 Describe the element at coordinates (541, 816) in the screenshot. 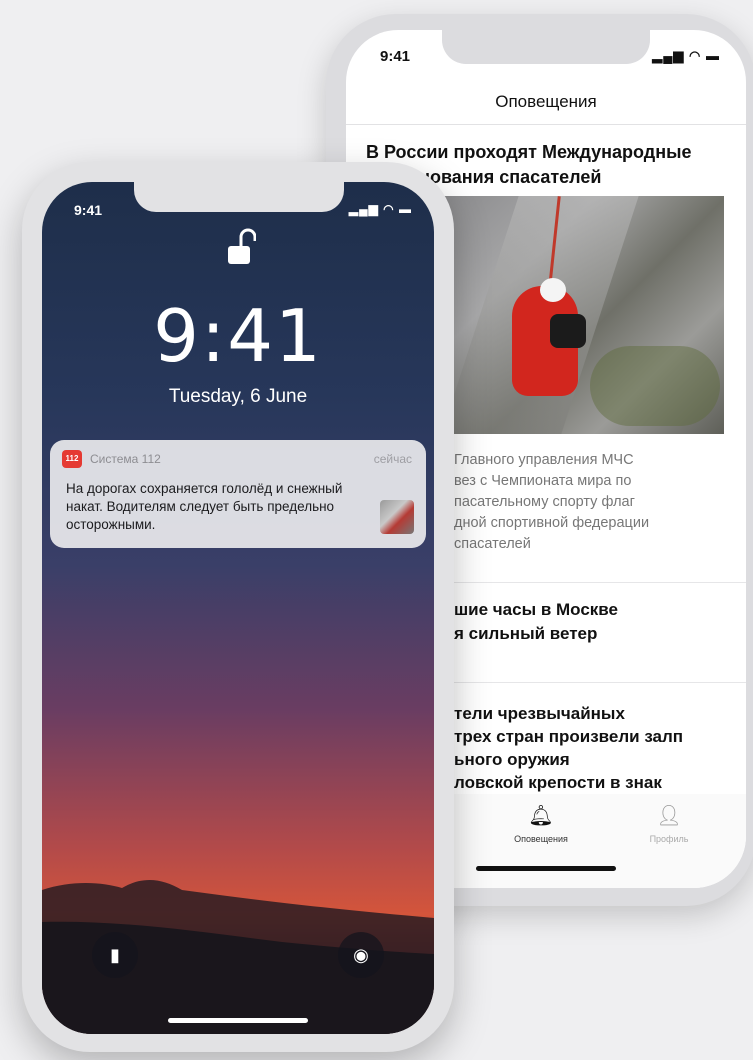

I see `bell-icon: 🔔︎` at that location.